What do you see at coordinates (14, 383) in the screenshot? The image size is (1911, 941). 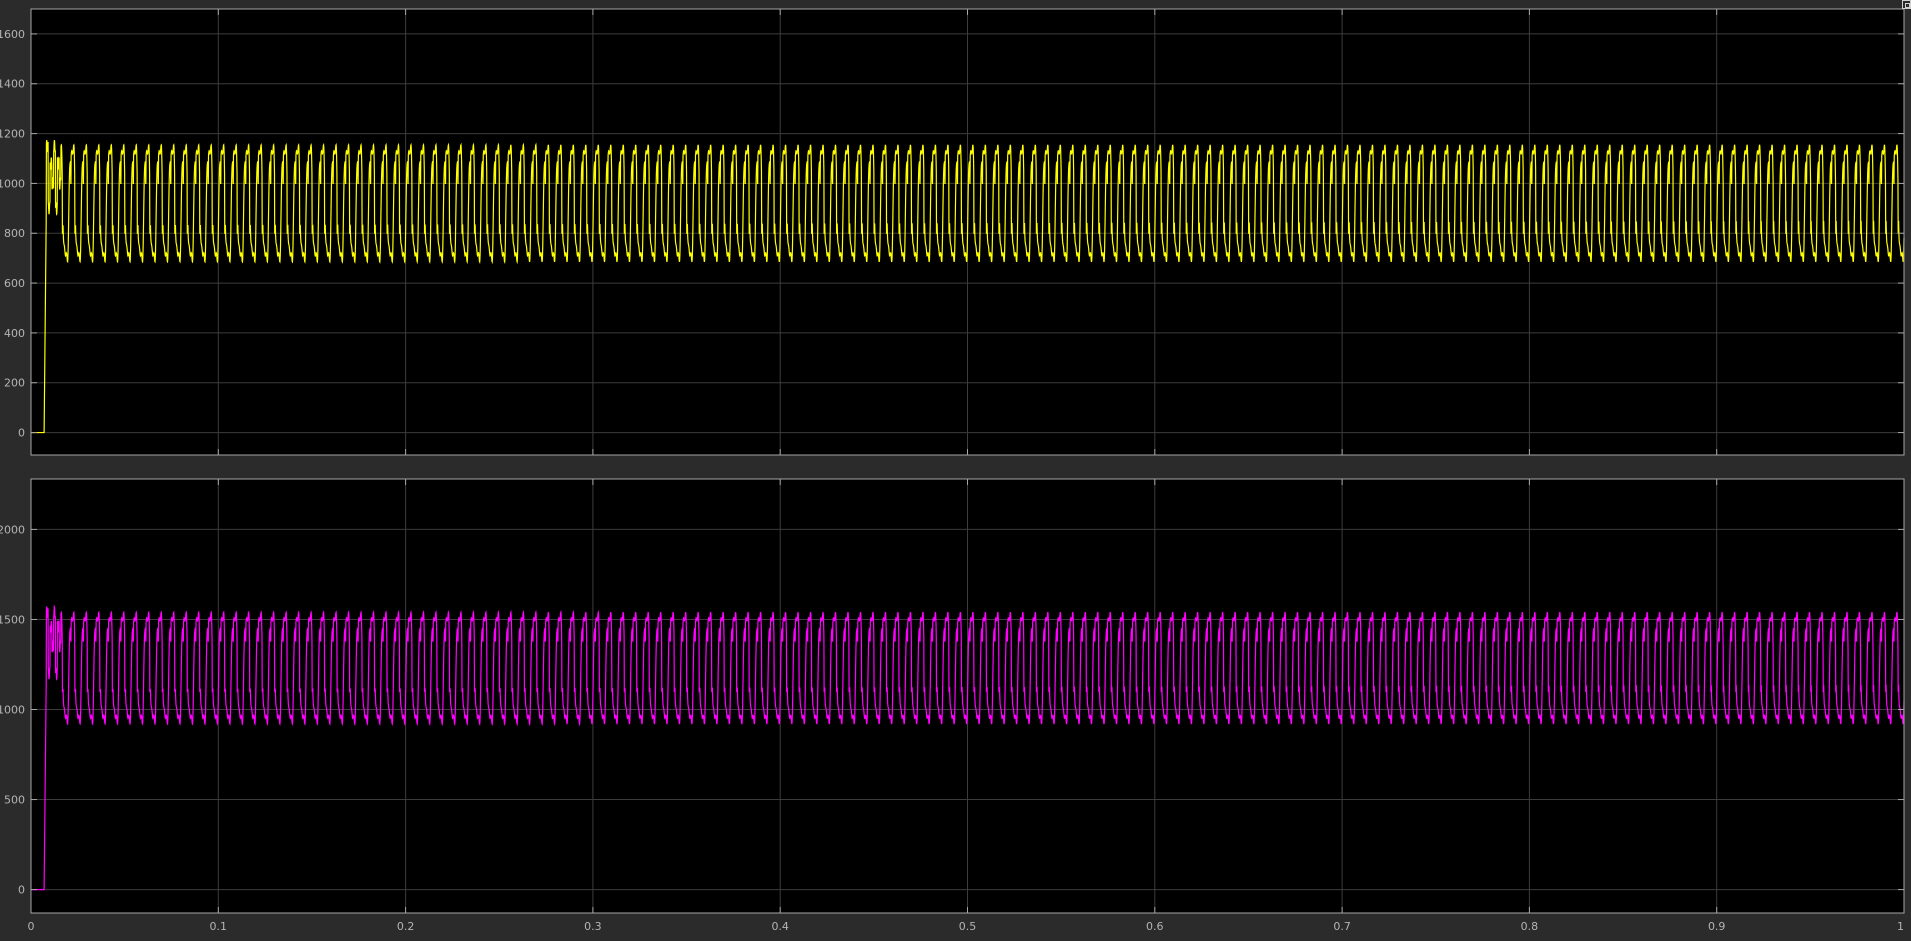 I see `y-tick-label: 200` at bounding box center [14, 383].